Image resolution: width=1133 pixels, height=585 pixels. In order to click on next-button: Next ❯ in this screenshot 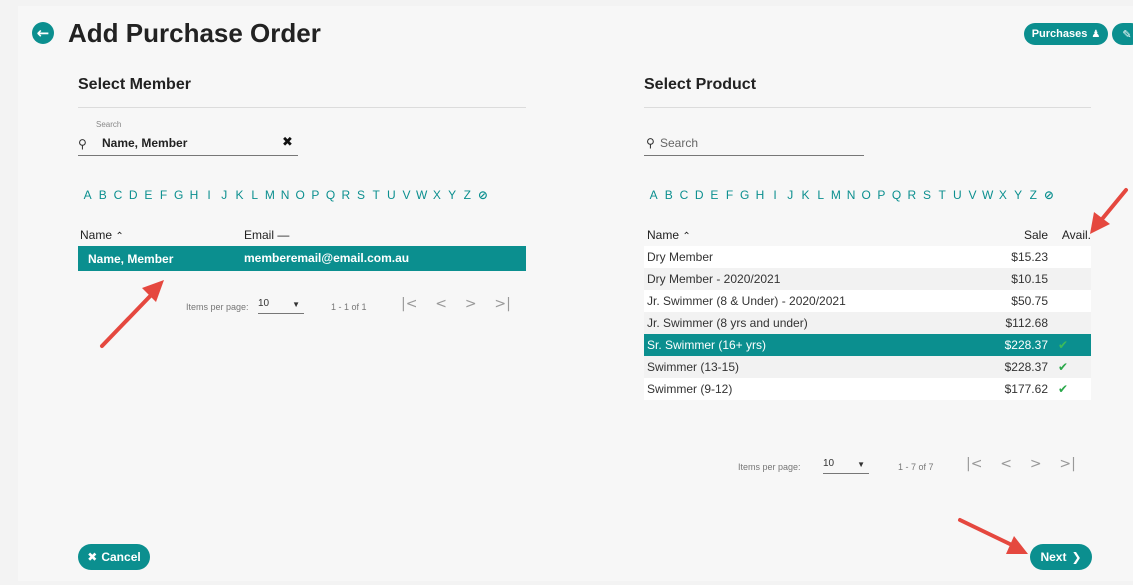, I will do `click(1061, 557)`.